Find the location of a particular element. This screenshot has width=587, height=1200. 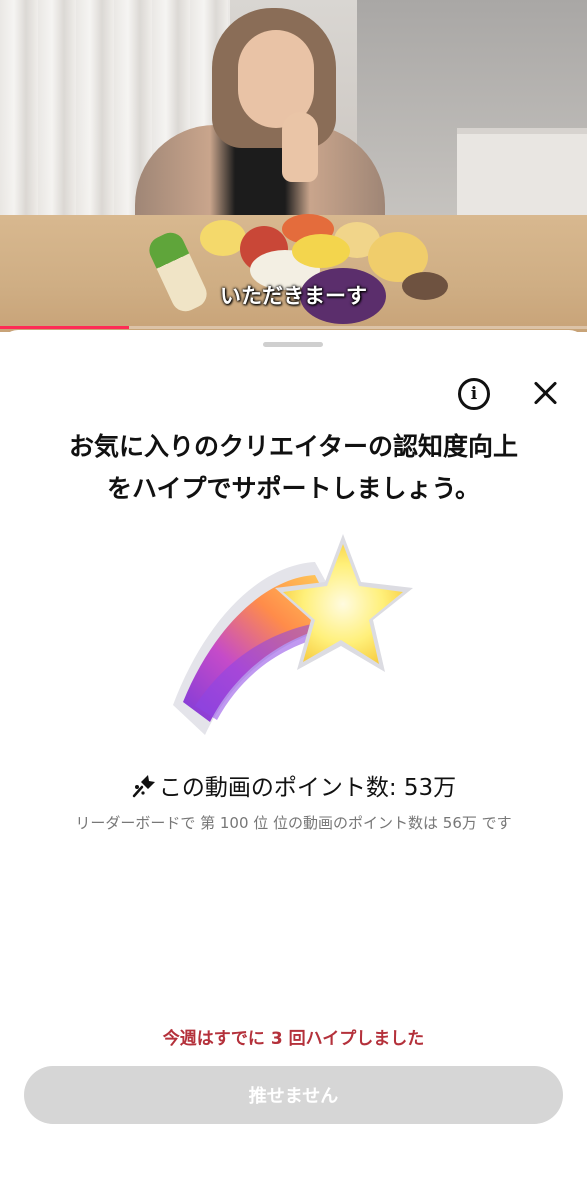

creator-hands is located at coordinates (300, 147).